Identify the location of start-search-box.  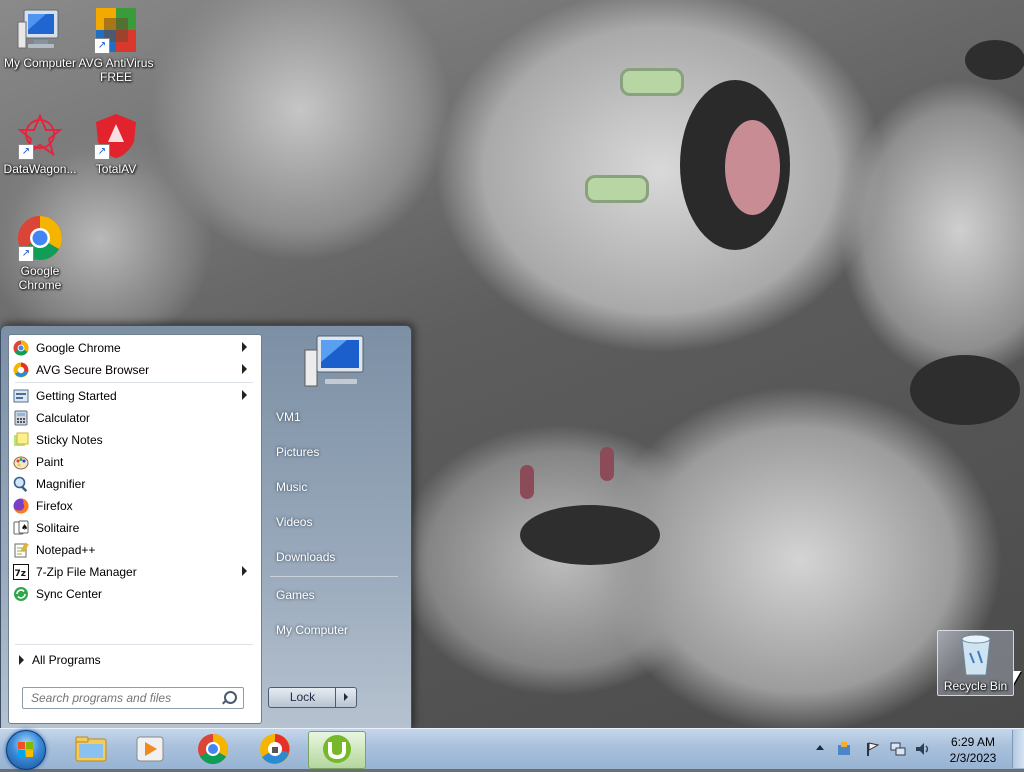
(133, 698).